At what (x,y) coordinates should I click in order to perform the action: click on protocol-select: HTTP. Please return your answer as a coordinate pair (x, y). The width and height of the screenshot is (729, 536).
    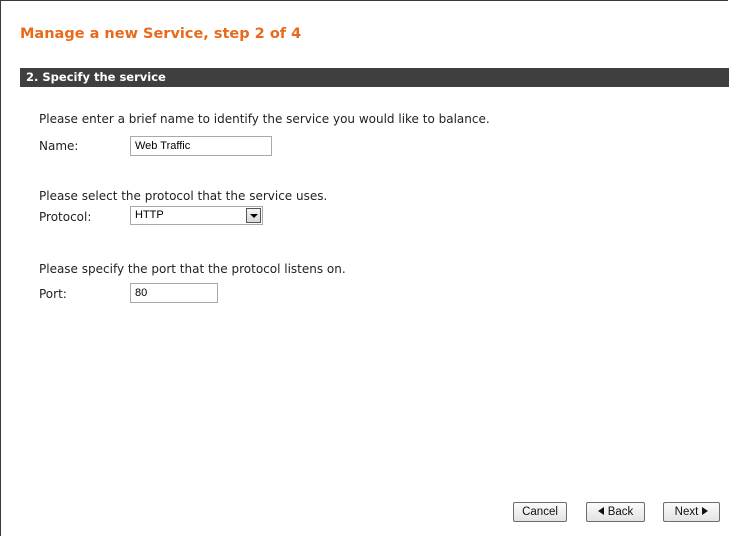
    Looking at the image, I should click on (196, 215).